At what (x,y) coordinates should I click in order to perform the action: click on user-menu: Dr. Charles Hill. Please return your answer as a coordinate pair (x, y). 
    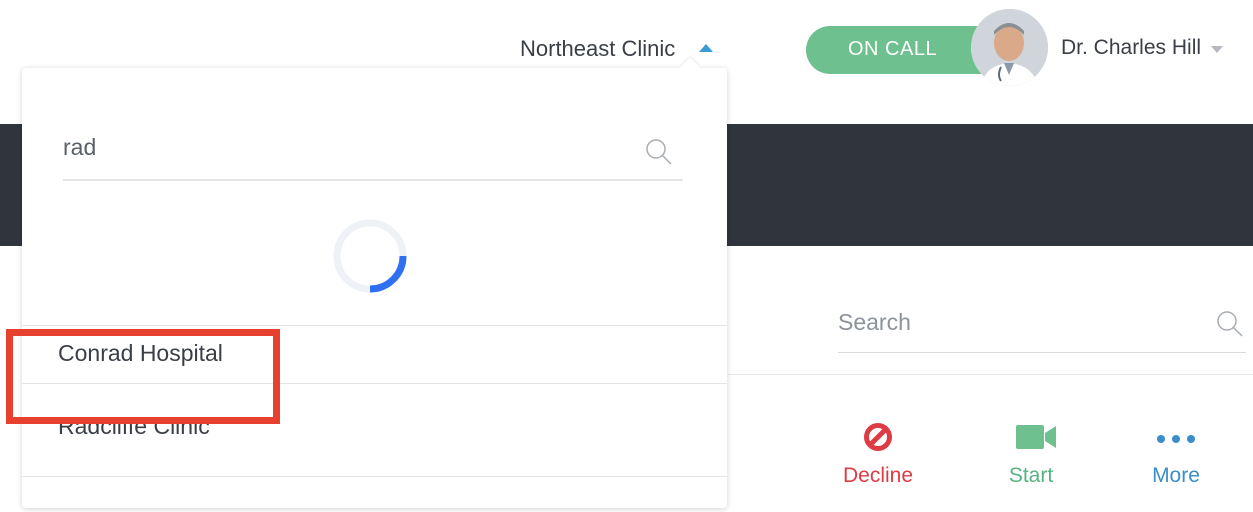
    Looking at the image, I should click on (1142, 48).